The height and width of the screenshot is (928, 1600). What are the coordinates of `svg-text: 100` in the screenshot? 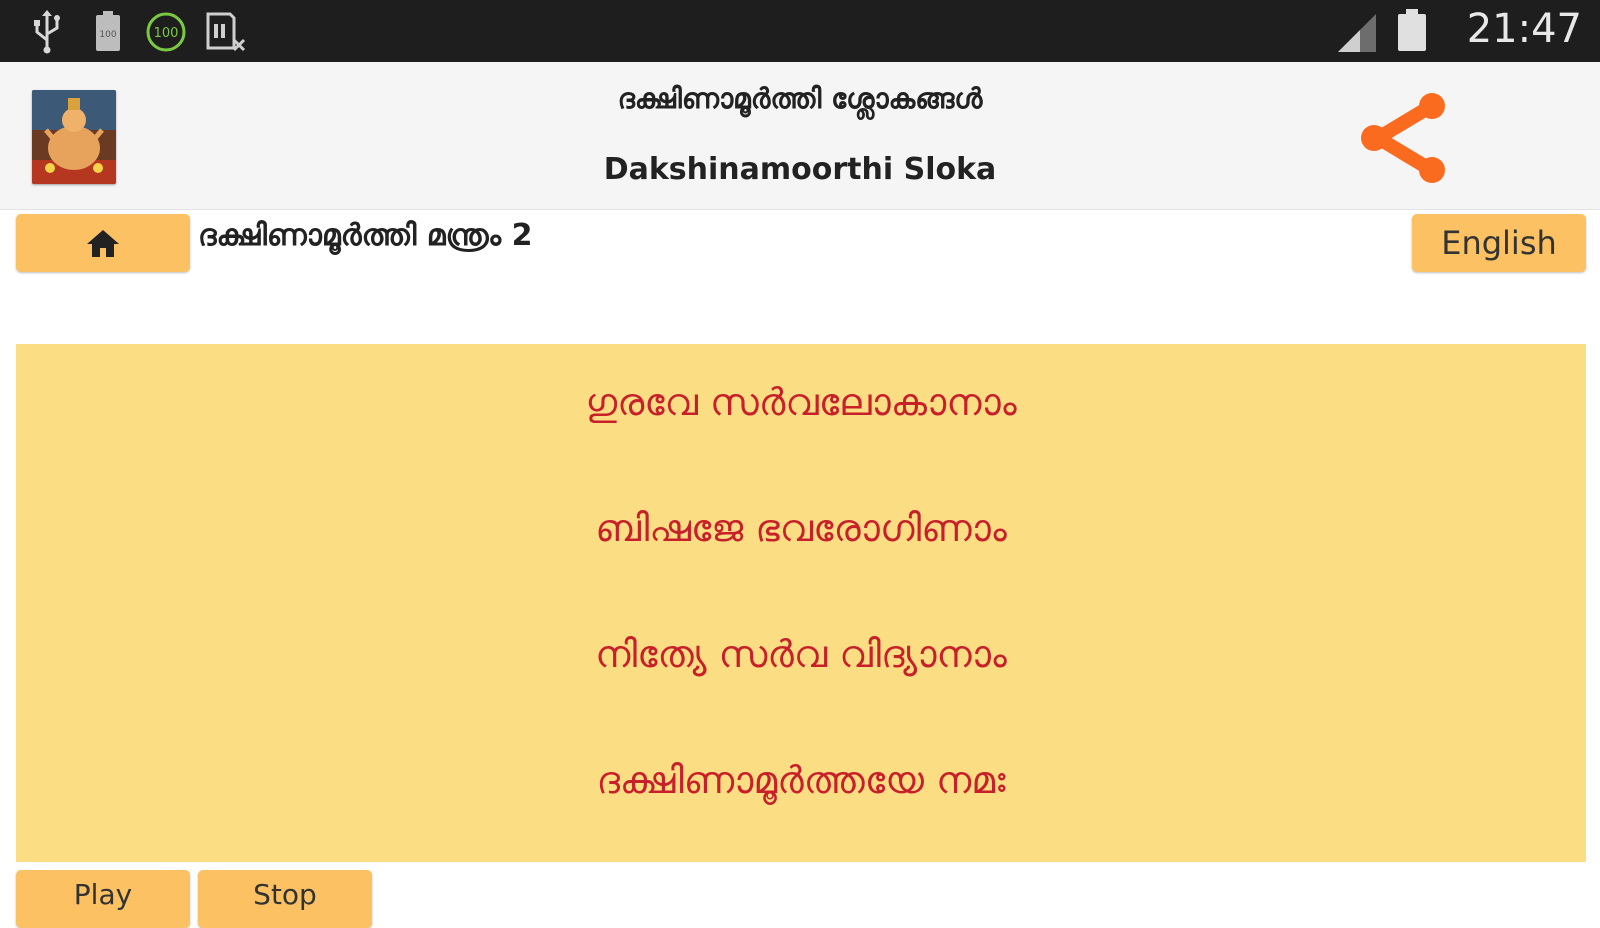 It's located at (107, 35).